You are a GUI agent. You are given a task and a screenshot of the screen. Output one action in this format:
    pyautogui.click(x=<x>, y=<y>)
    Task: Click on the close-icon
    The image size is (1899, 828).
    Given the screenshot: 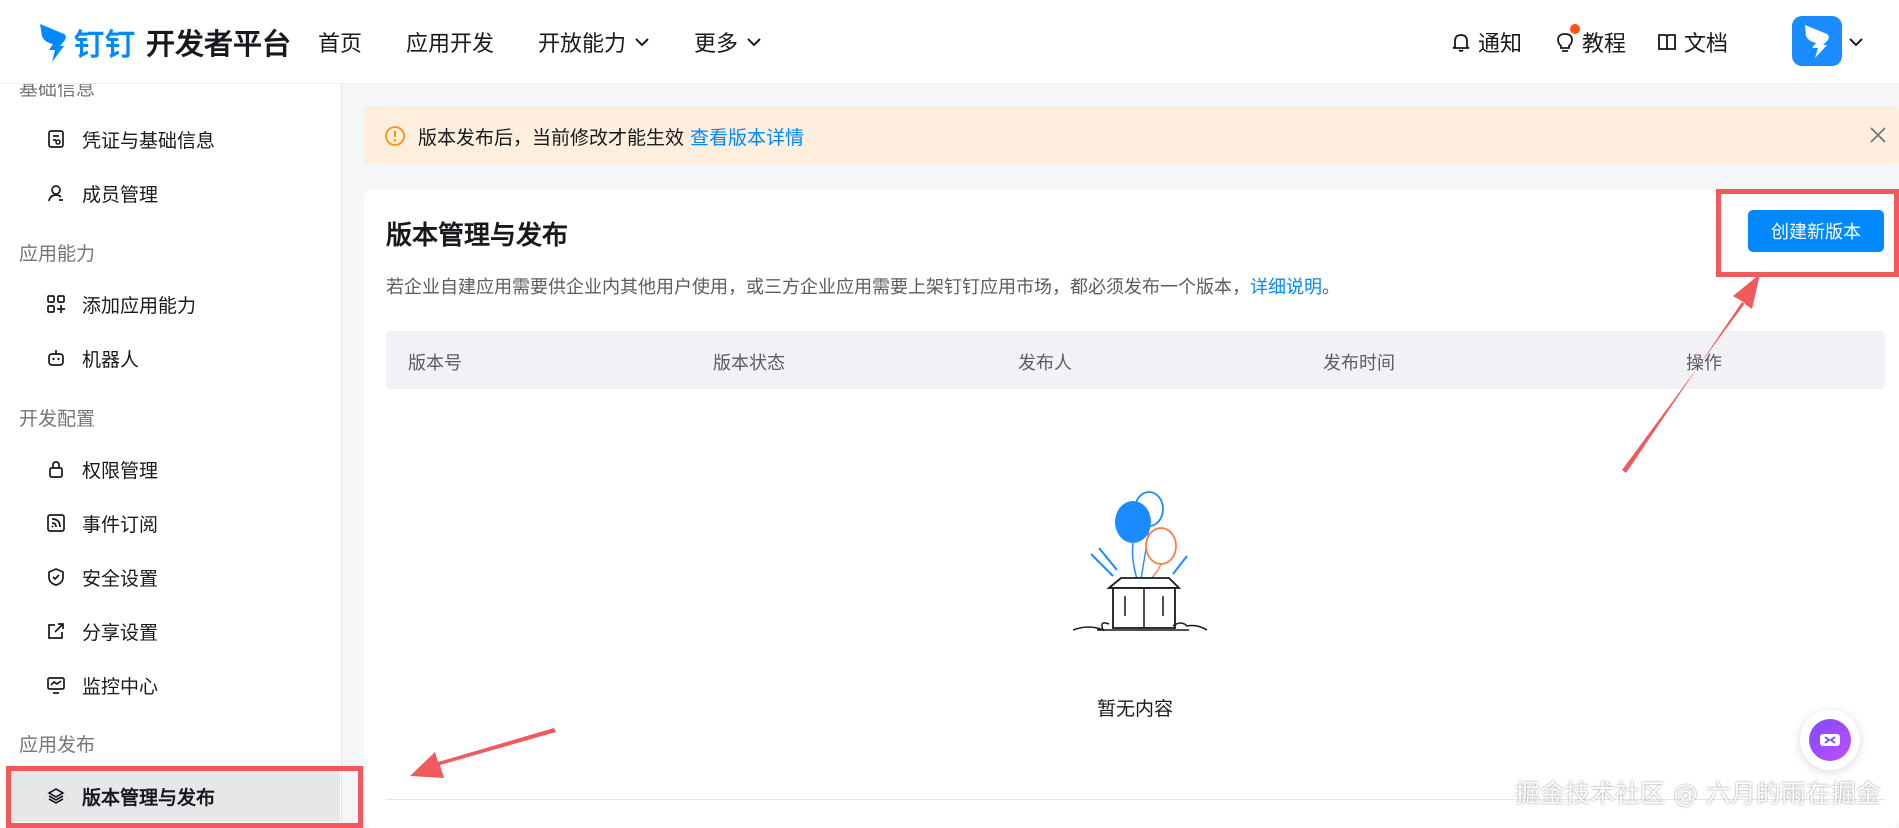 What is the action you would take?
    pyautogui.click(x=1878, y=135)
    